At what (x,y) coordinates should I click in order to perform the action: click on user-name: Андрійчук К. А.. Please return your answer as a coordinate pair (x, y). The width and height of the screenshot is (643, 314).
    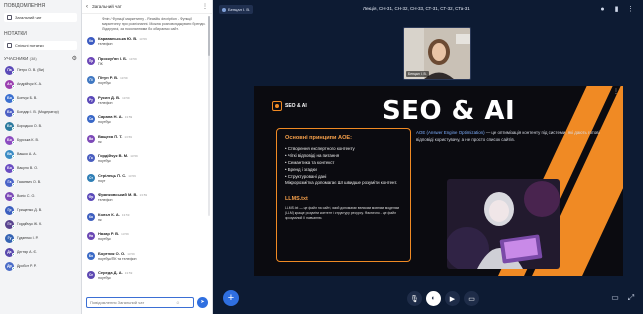
    Looking at the image, I should click on (30, 84).